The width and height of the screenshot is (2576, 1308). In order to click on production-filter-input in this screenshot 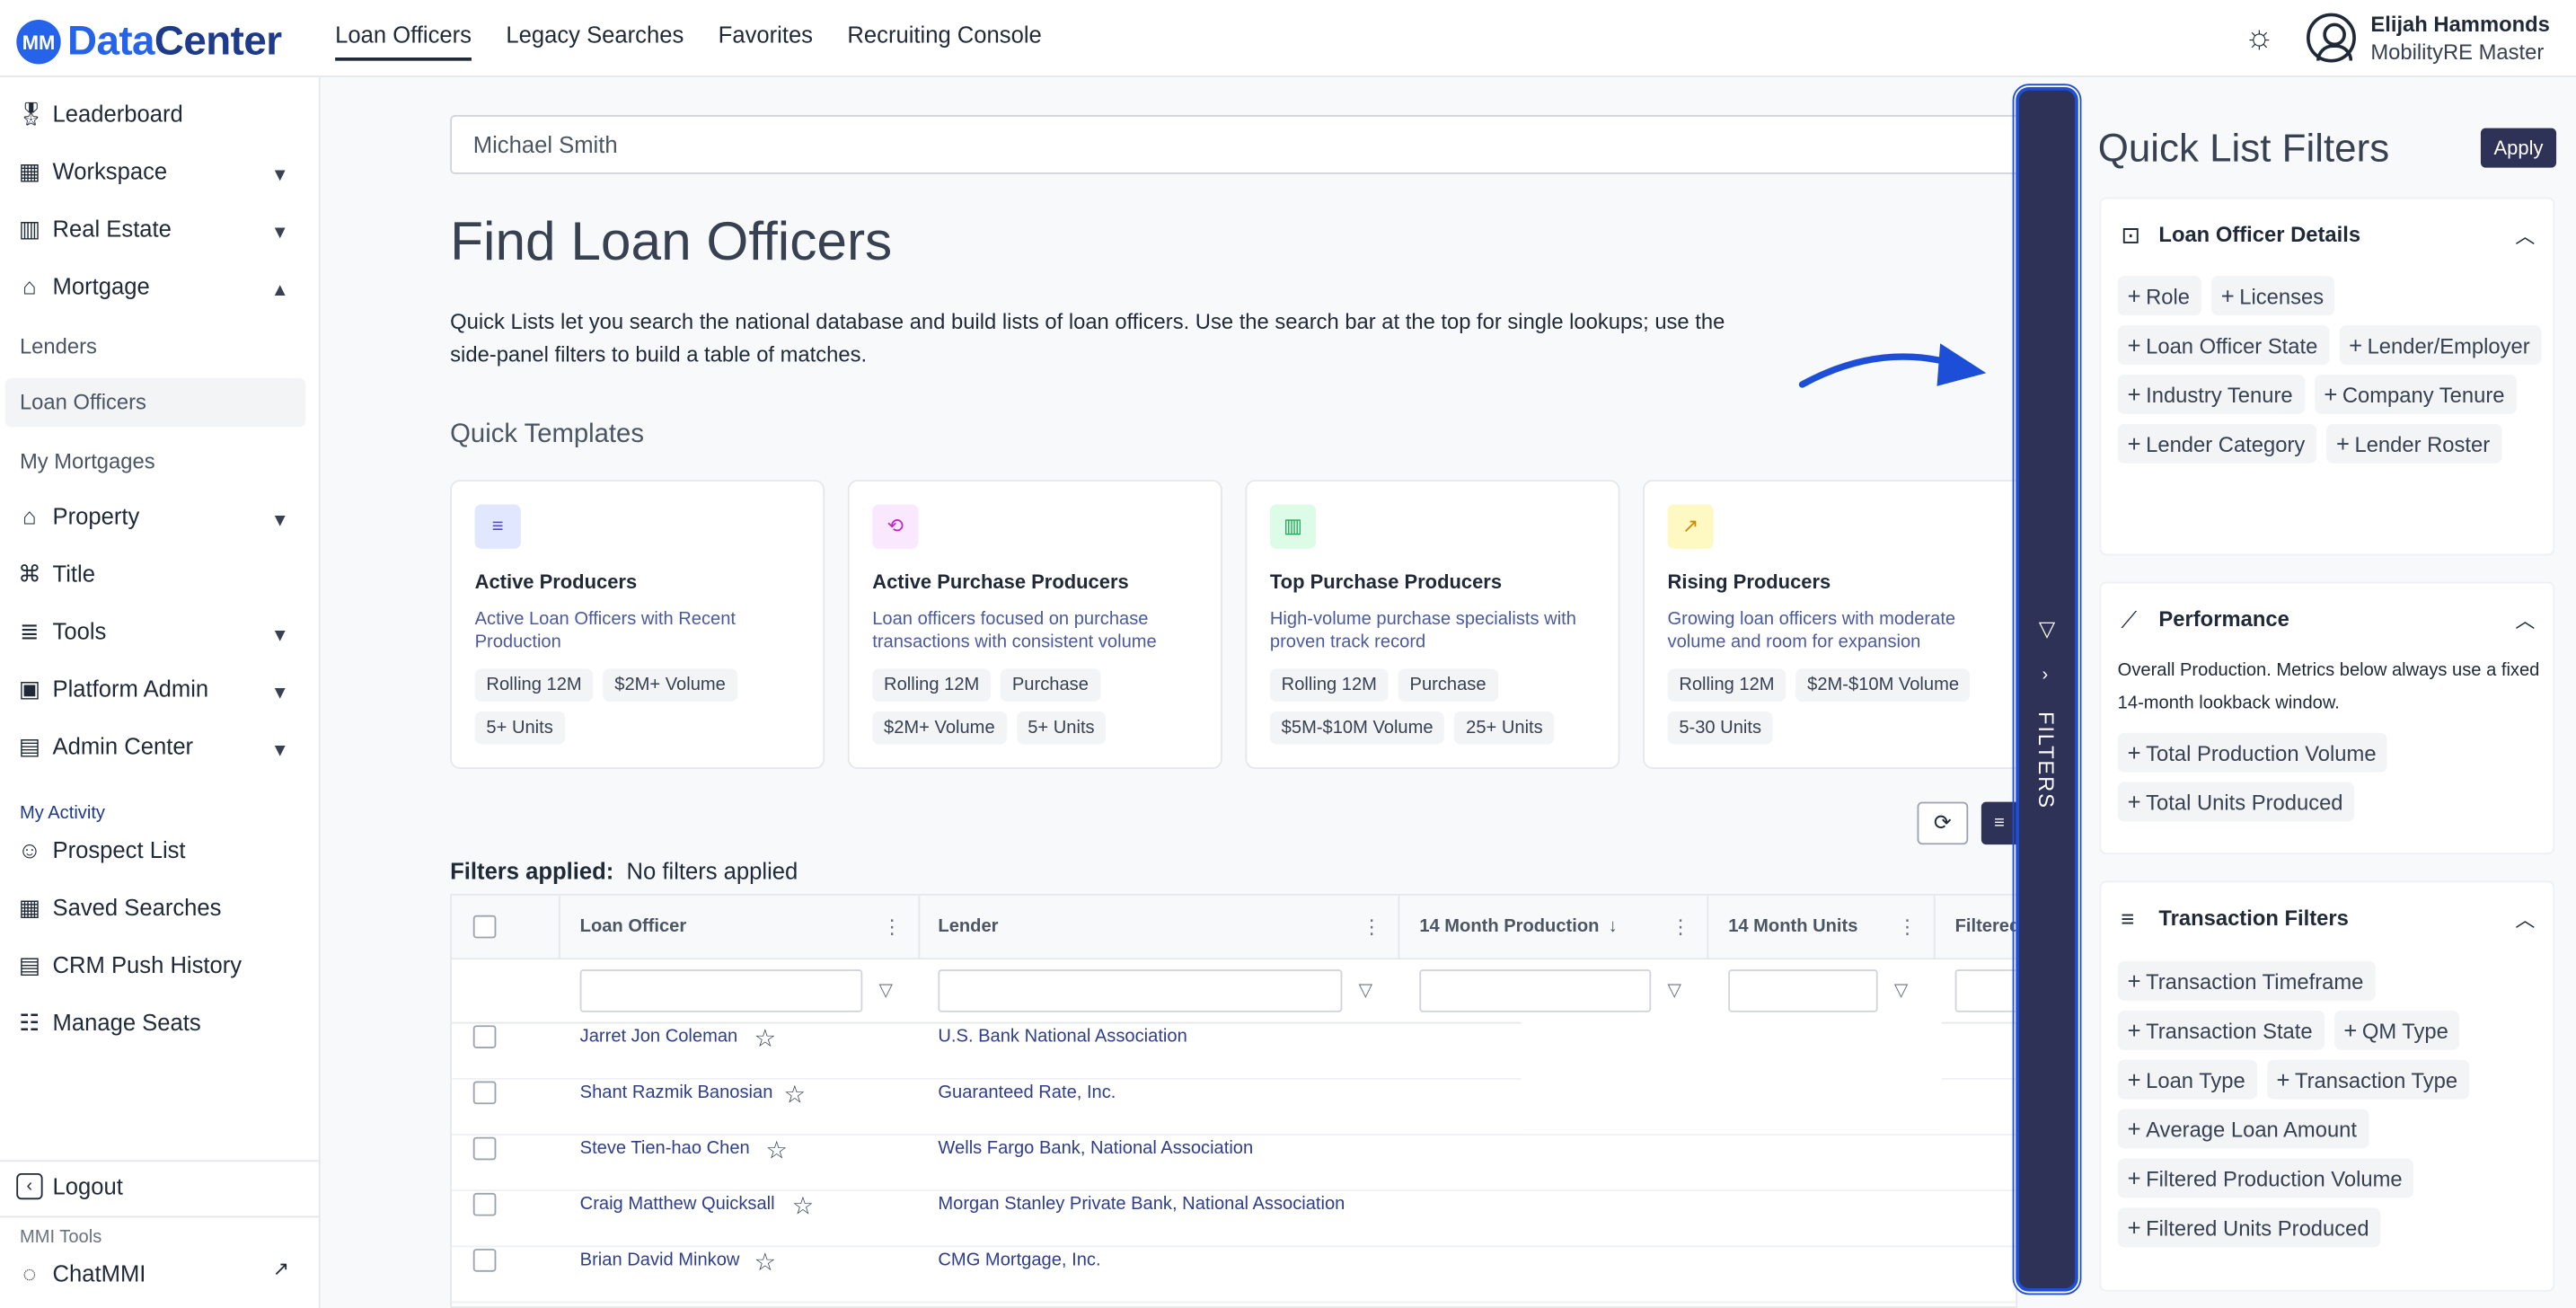, I will do `click(1535, 990)`.